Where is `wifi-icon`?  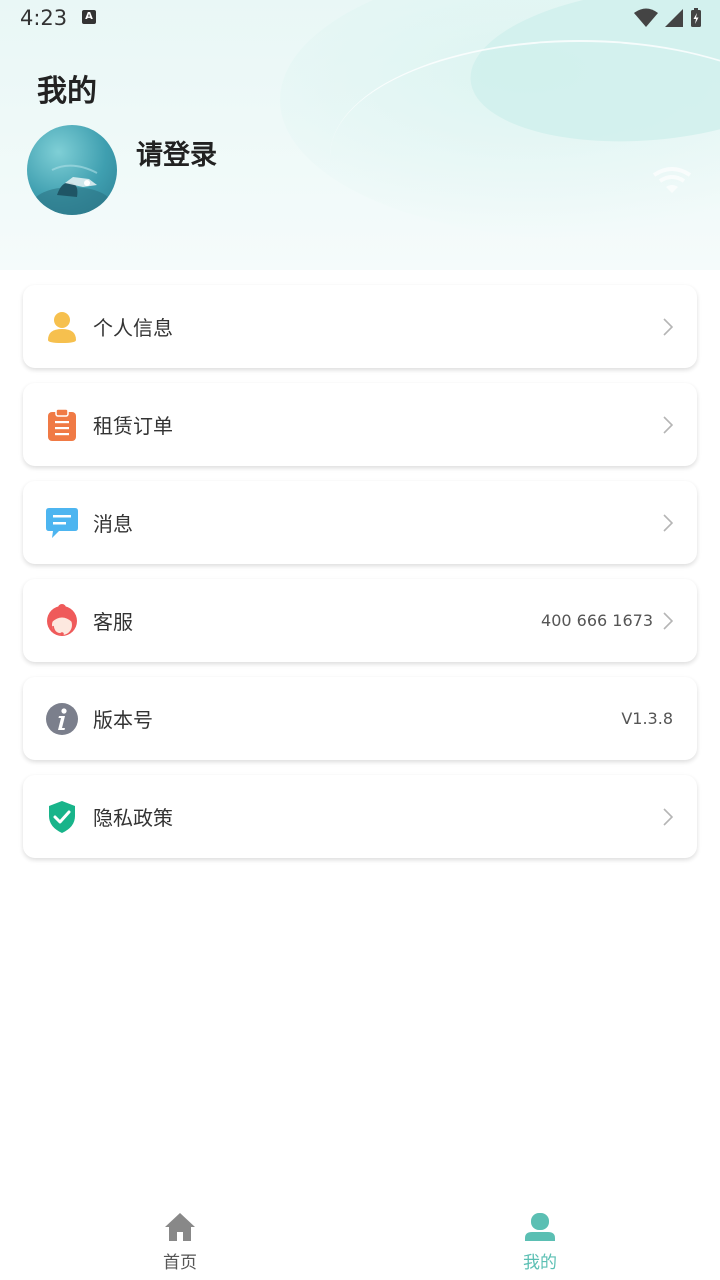
wifi-icon is located at coordinates (646, 17).